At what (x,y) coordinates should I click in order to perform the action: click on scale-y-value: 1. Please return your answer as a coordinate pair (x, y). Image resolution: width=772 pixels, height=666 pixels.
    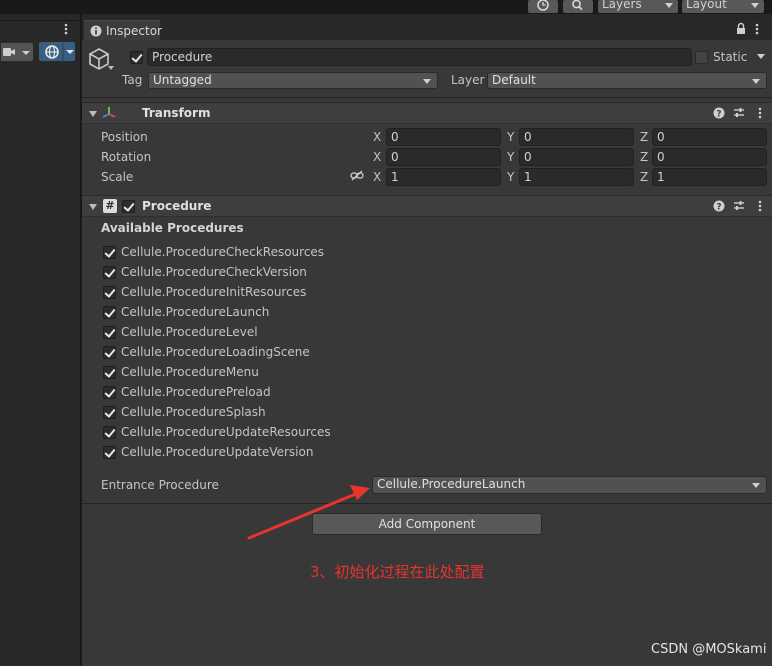
    Looking at the image, I should click on (528, 177).